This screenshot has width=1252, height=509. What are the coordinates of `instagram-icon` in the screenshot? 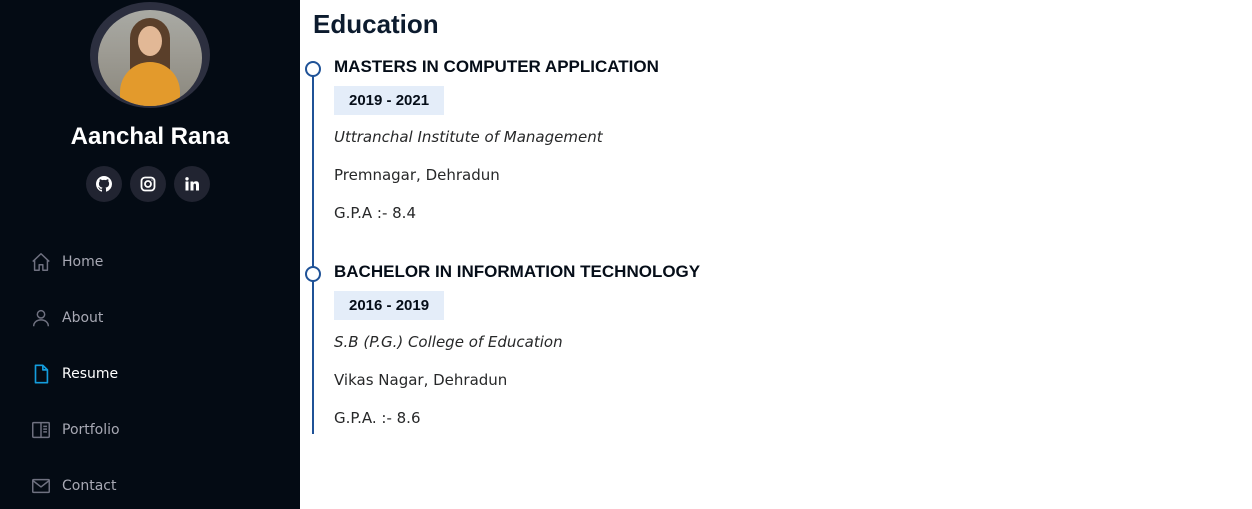 It's located at (148, 184).